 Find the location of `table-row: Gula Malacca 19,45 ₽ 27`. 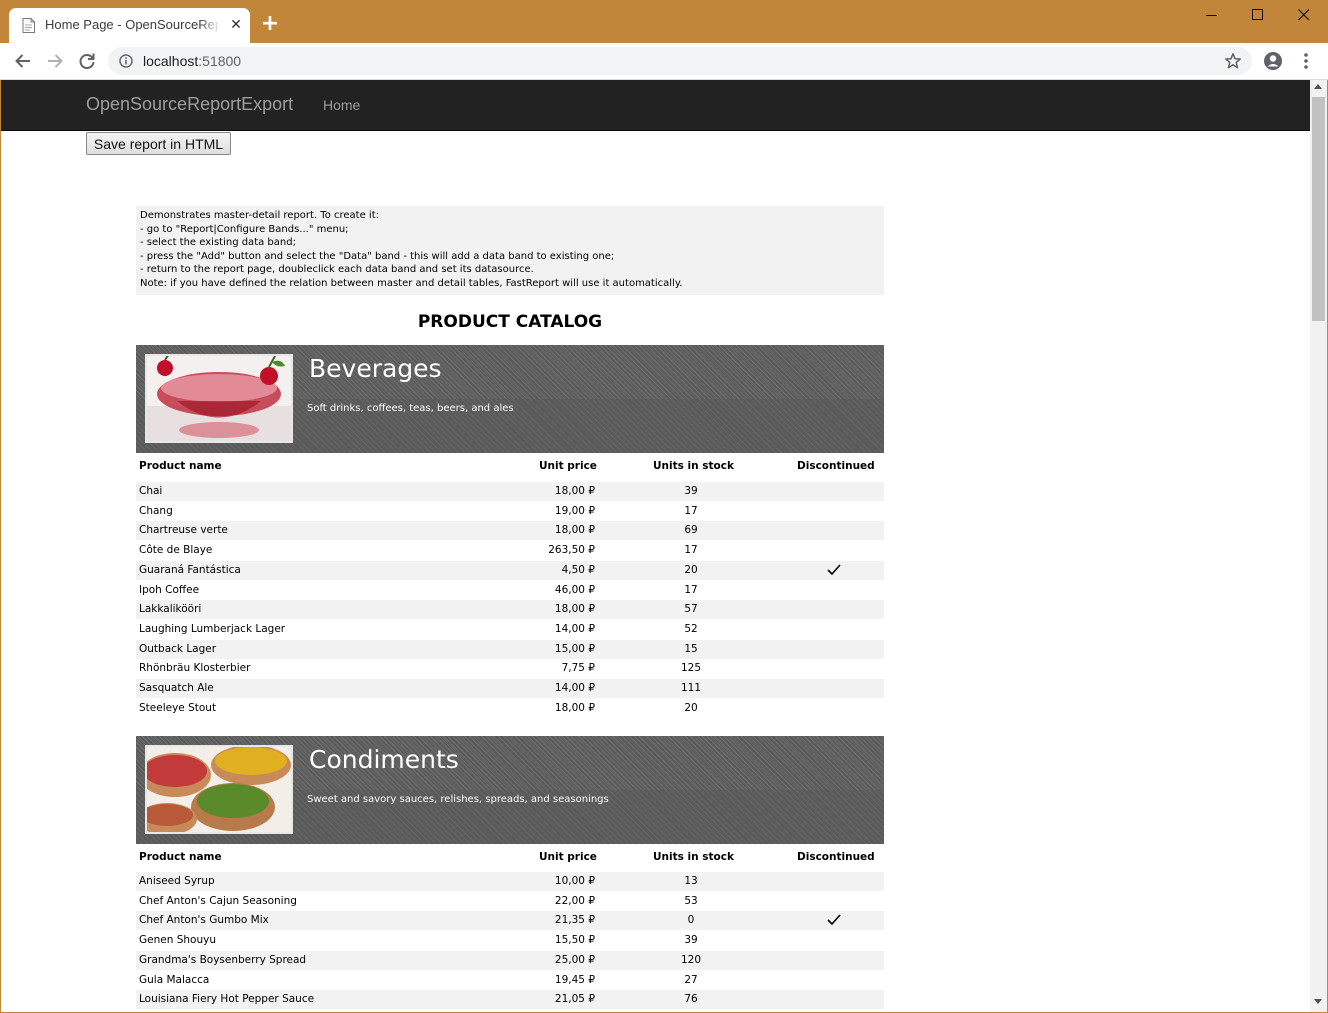

table-row: Gula Malacca 19,45 ₽ 27 is located at coordinates (510, 980).